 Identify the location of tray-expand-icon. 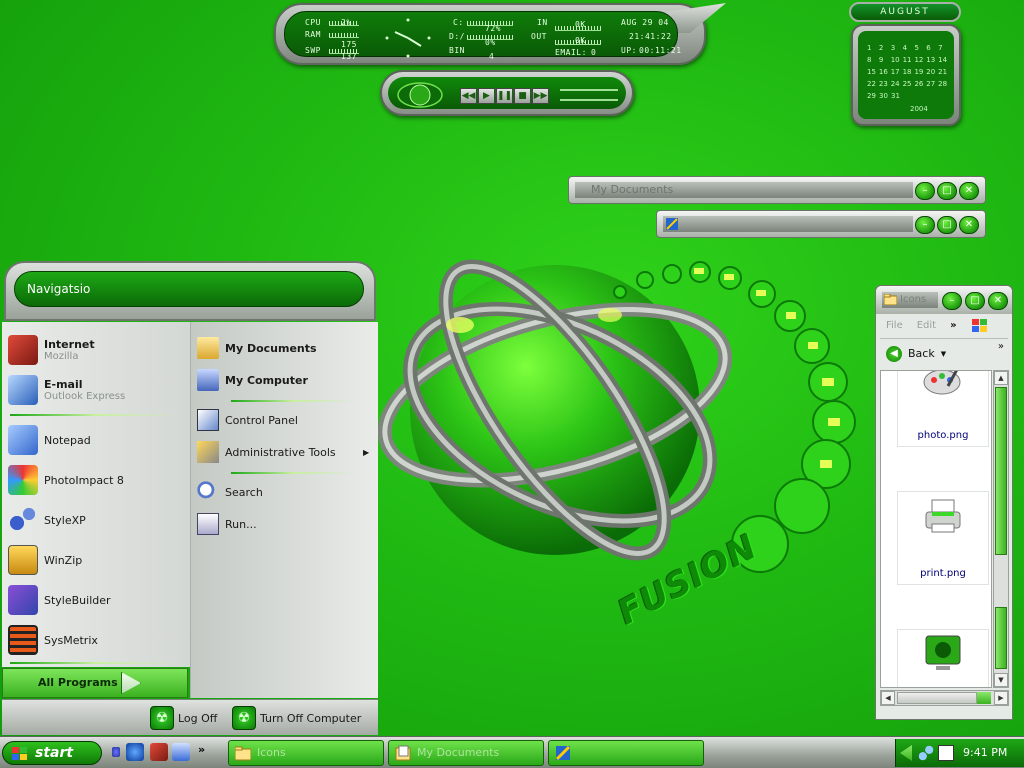
(906, 753).